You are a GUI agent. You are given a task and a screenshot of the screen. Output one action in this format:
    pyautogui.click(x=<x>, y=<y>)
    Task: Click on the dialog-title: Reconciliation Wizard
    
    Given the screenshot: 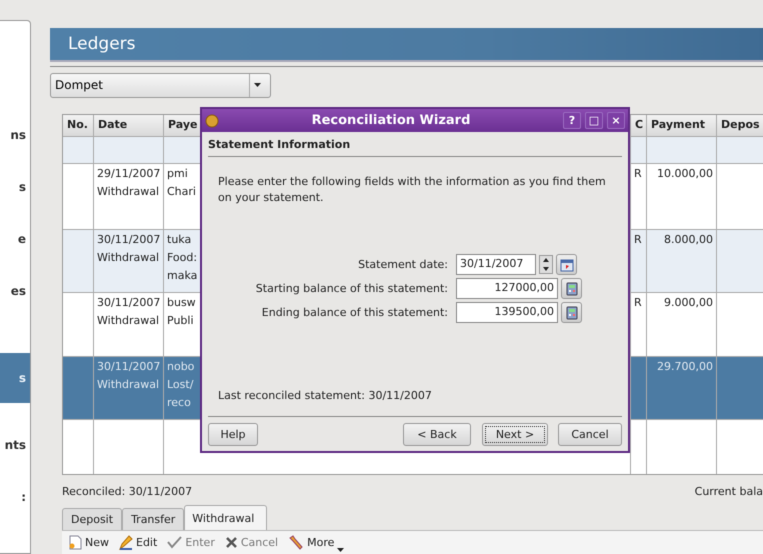 What is the action you would take?
    pyautogui.click(x=391, y=120)
    